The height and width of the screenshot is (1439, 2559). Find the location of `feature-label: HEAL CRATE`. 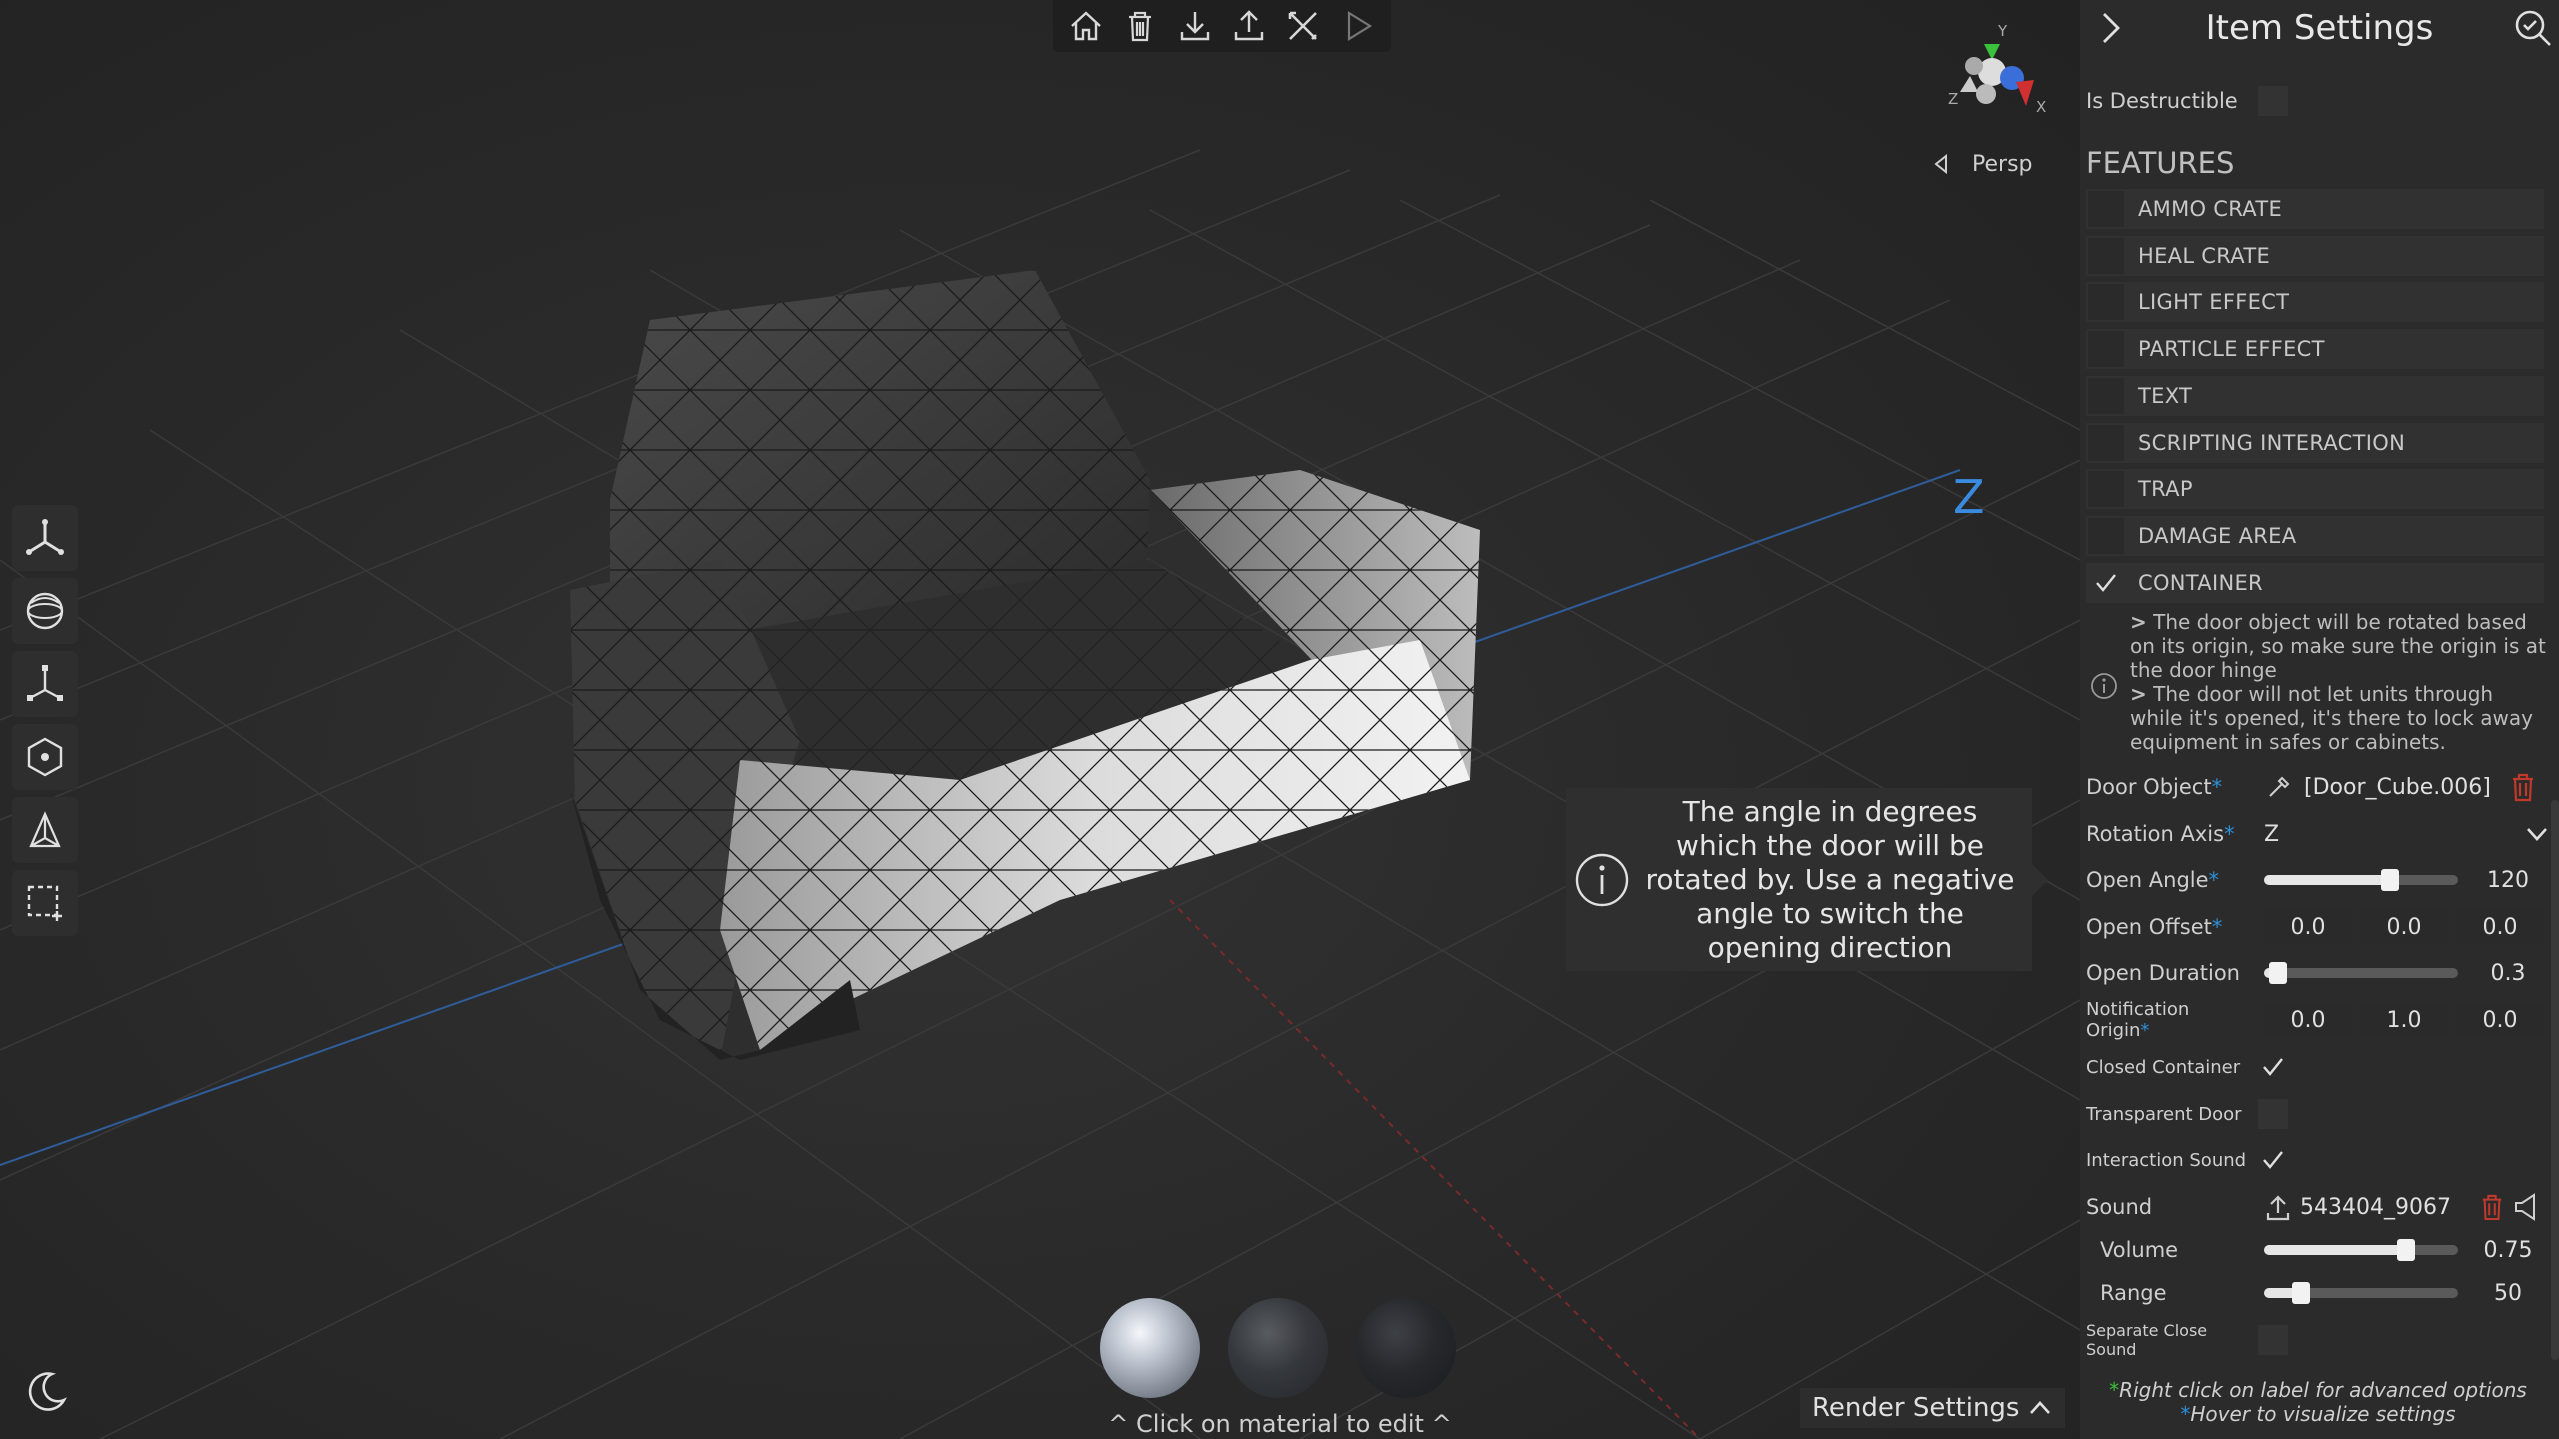

feature-label: HEAL CRATE is located at coordinates (2204, 255).